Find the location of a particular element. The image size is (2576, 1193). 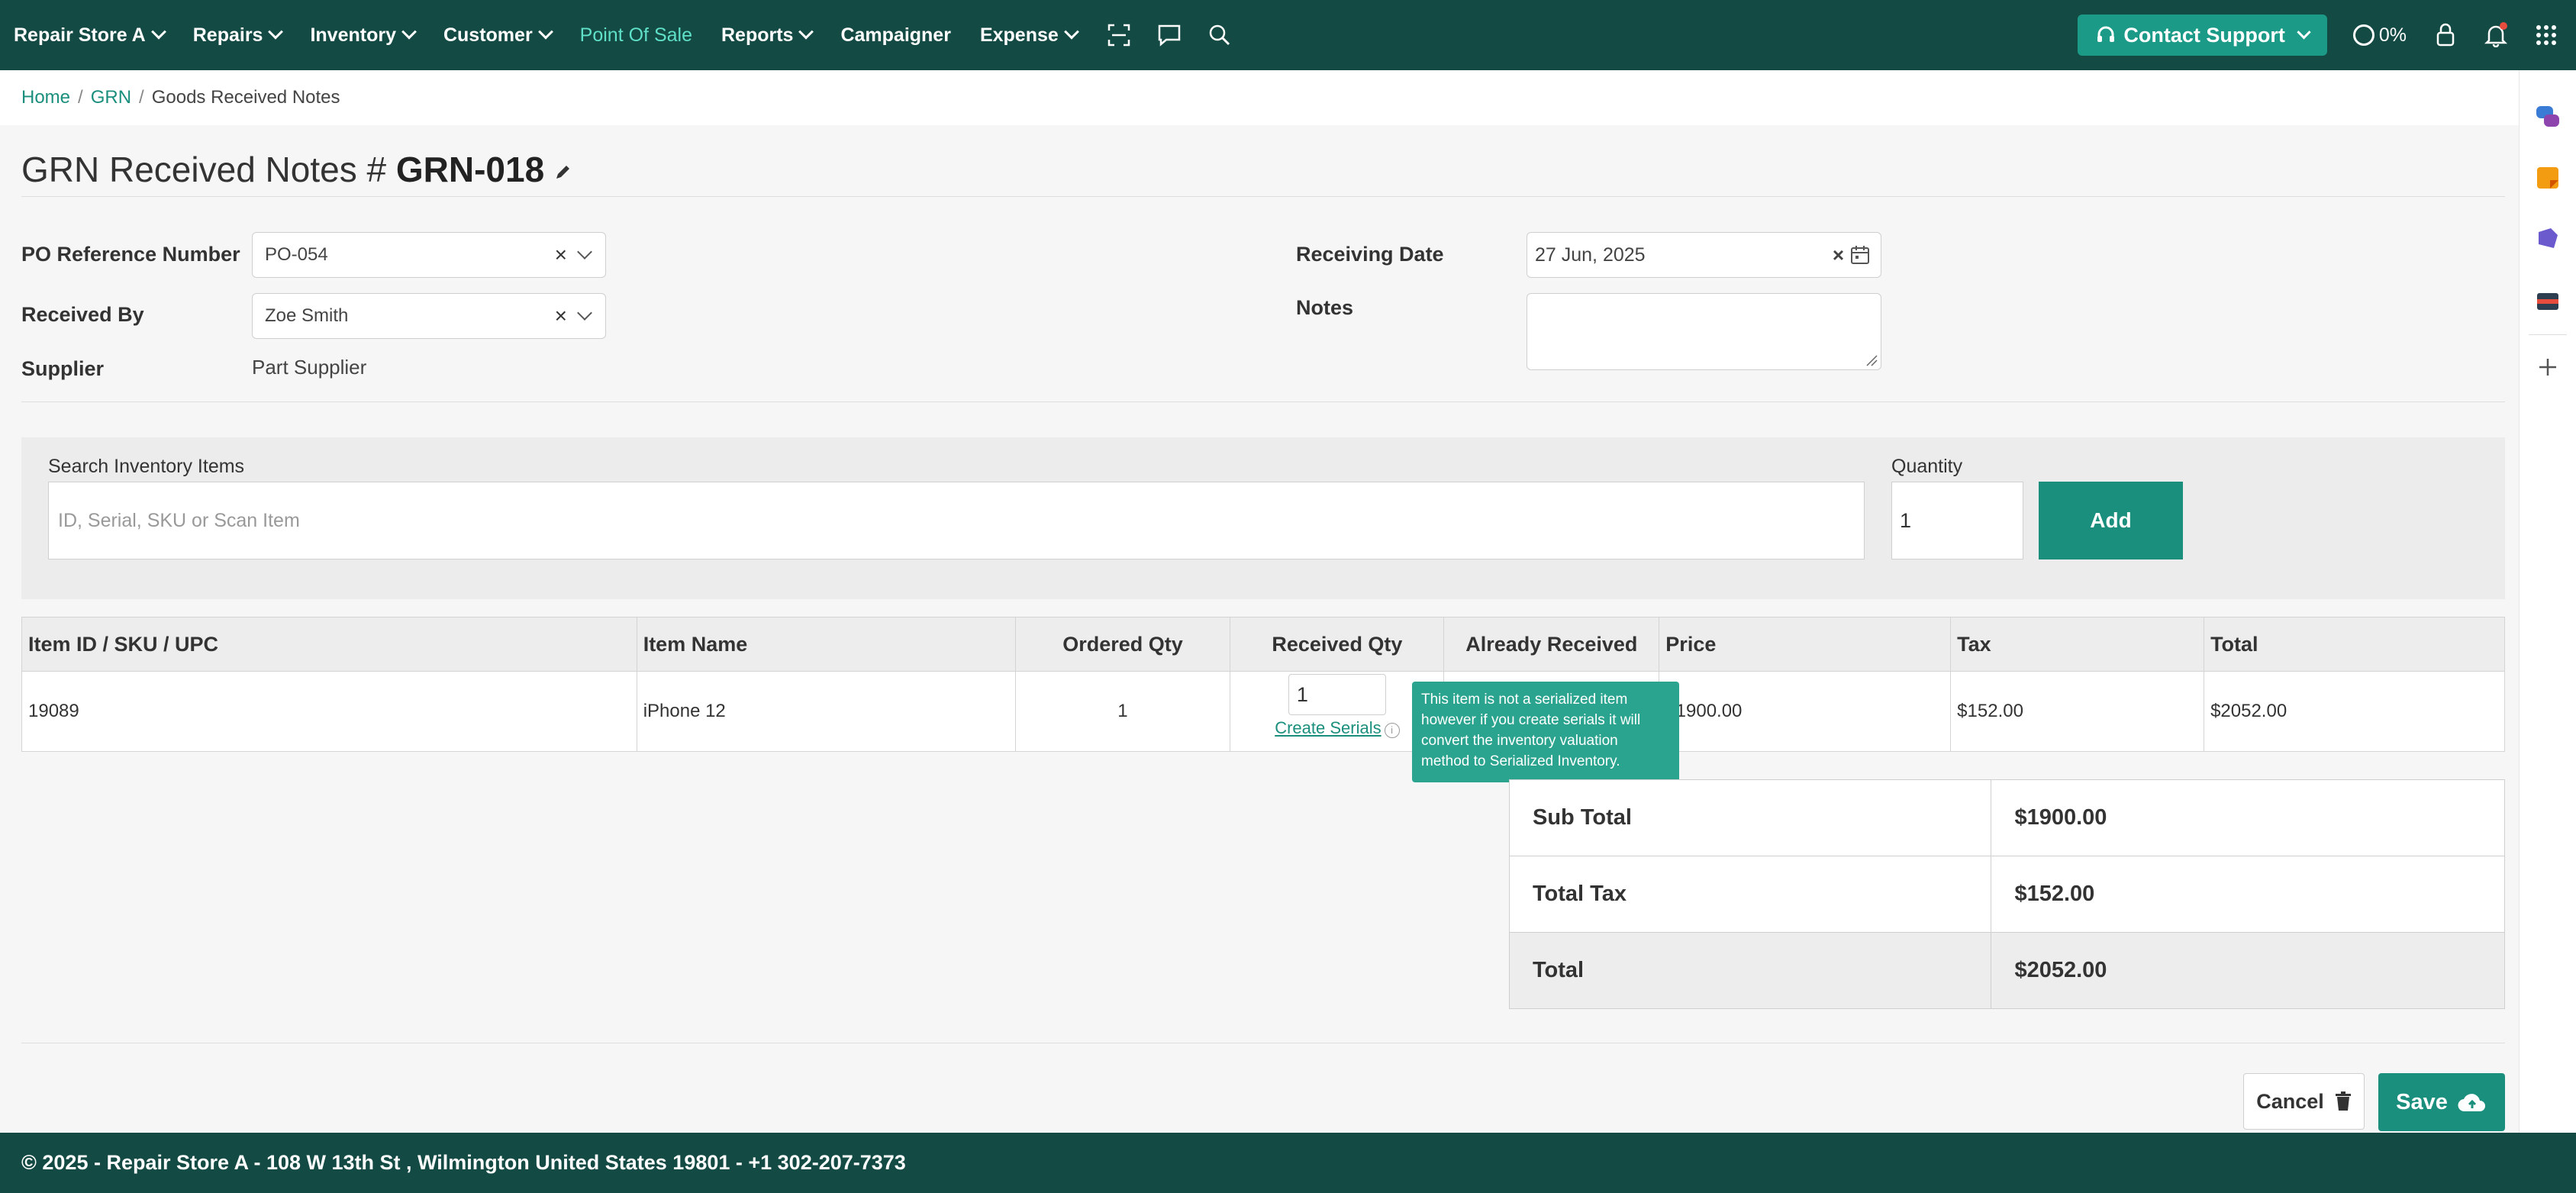

quantity-label: Quantity is located at coordinates (1927, 466).